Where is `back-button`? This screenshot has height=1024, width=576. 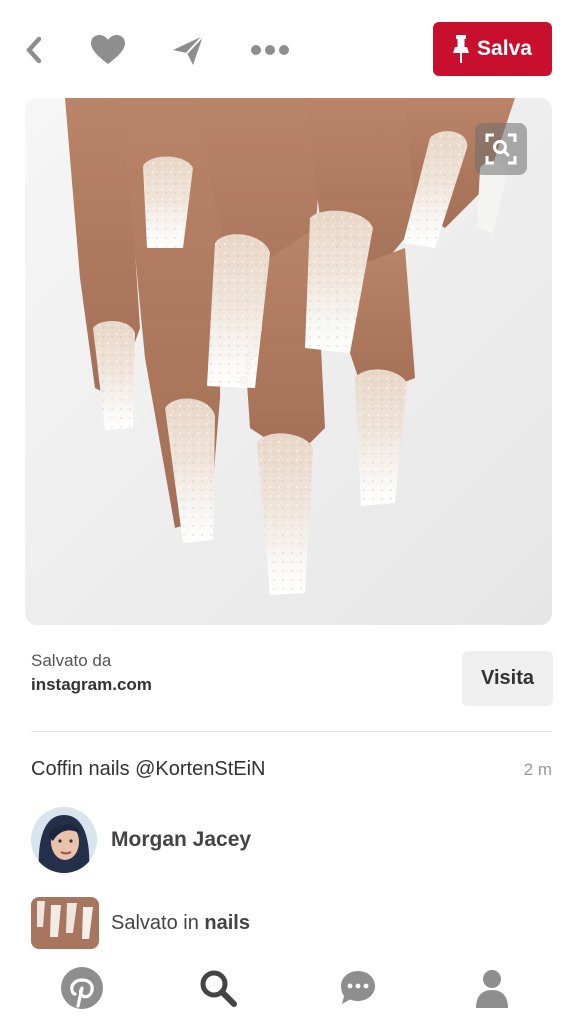 back-button is located at coordinates (34, 50).